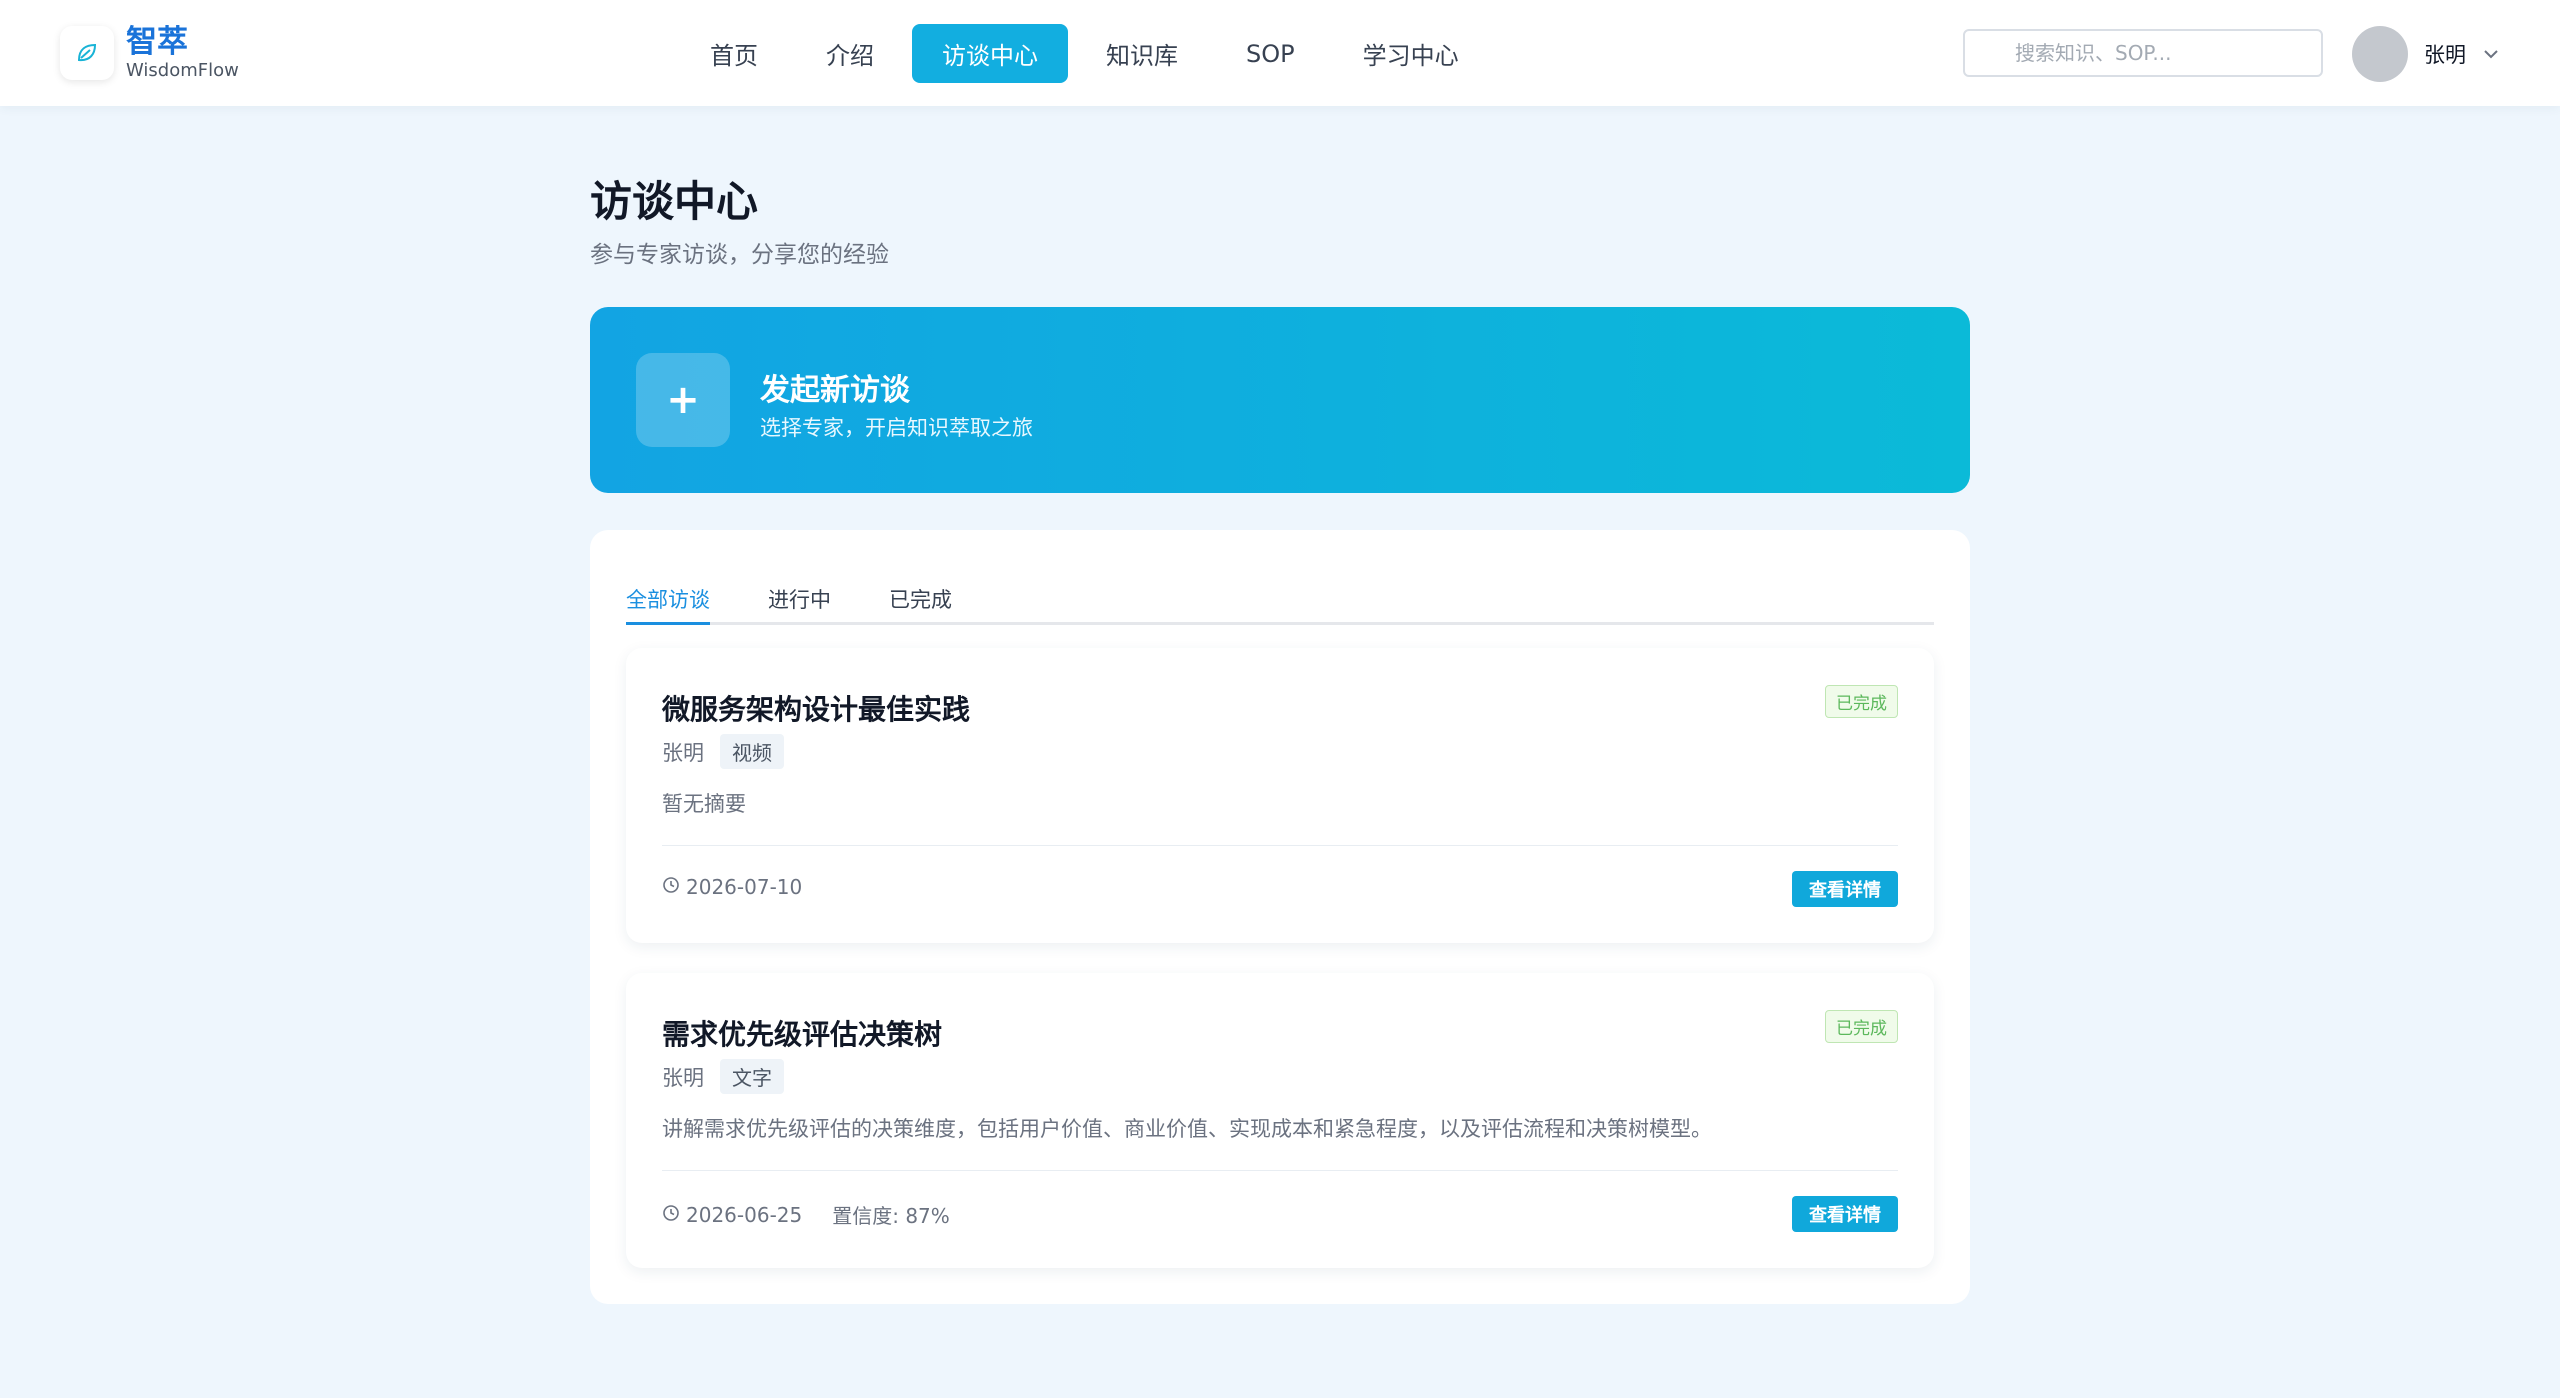  I want to click on main-nav: 首页 介绍 访谈中心 知识库 SOP 学习中心, so click(1088, 53).